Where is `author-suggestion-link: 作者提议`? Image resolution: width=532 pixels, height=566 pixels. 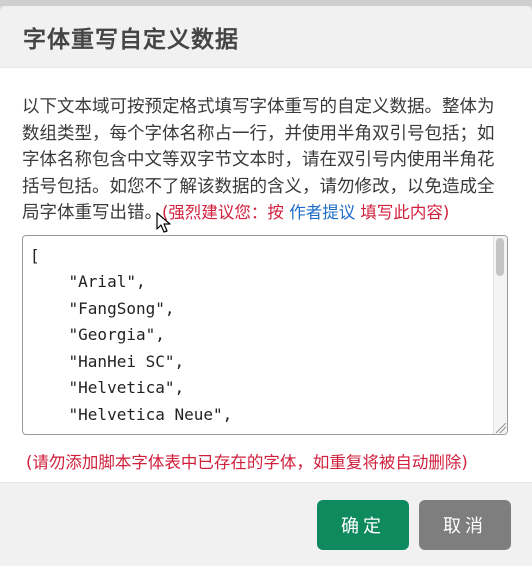 author-suggestion-link: 作者提议 is located at coordinates (322, 212).